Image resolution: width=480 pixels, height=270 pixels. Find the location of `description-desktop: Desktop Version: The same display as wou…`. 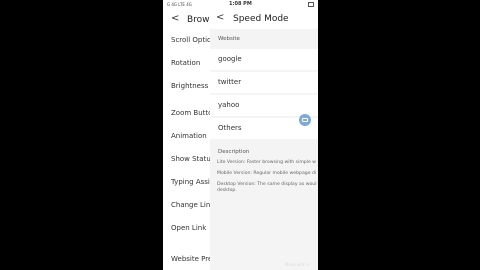

description-desktop: Desktop Version: The same display as wou… is located at coordinates (267, 184).